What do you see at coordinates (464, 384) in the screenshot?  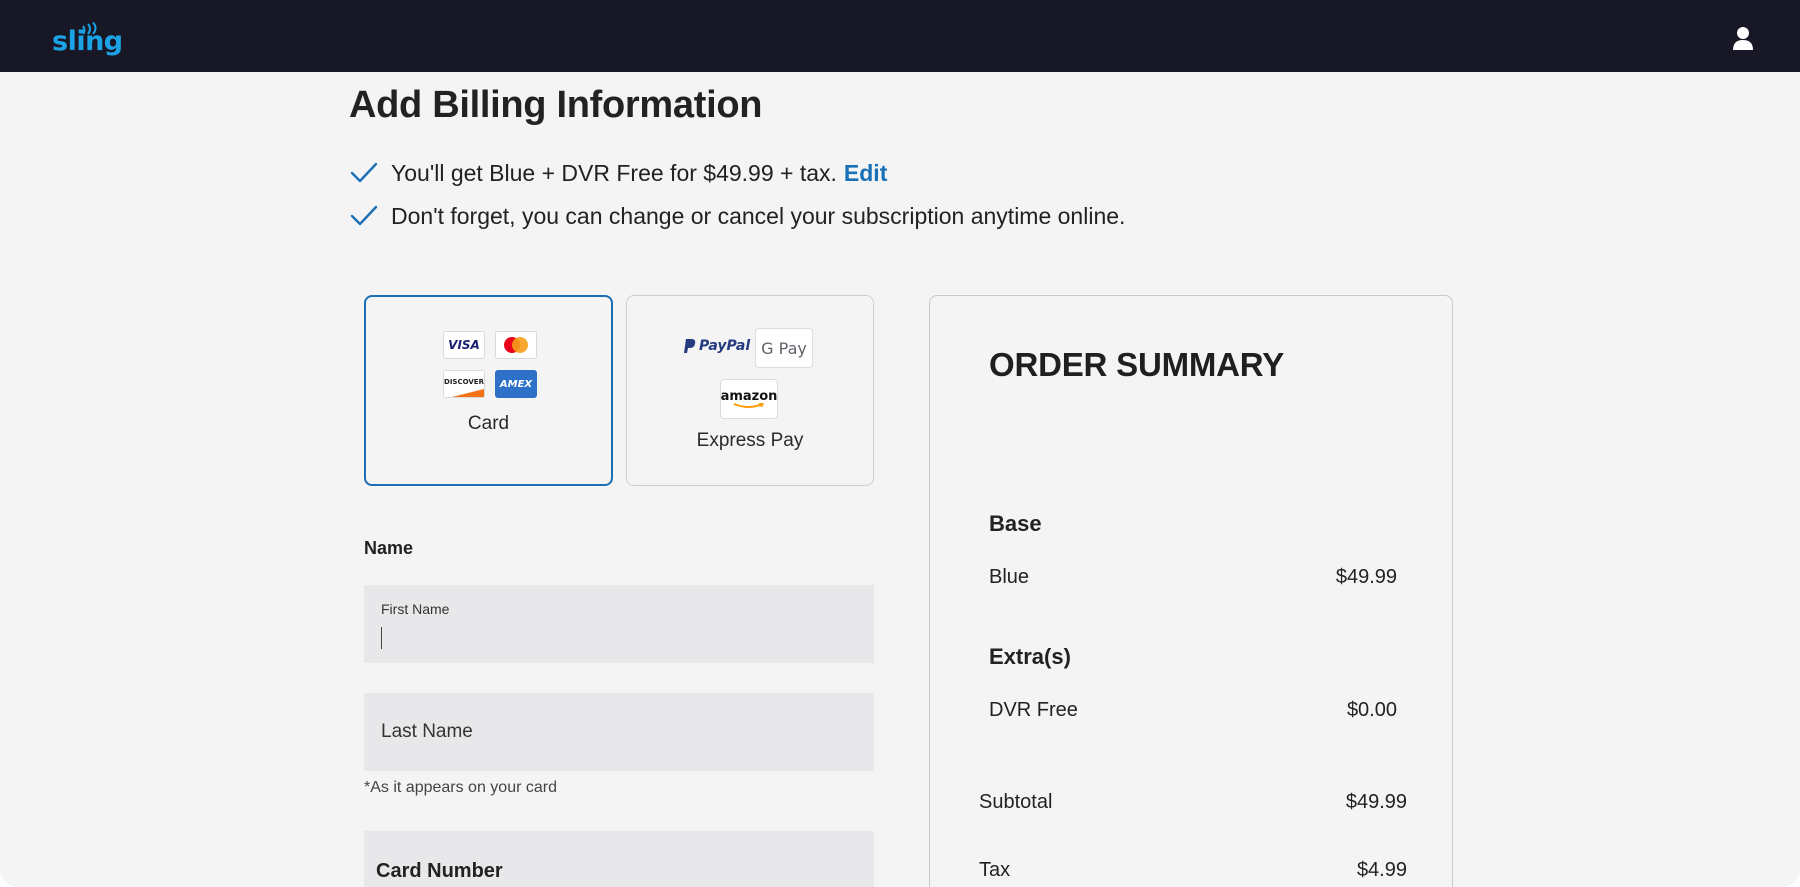 I see `discover-logo: DISCOVER` at bounding box center [464, 384].